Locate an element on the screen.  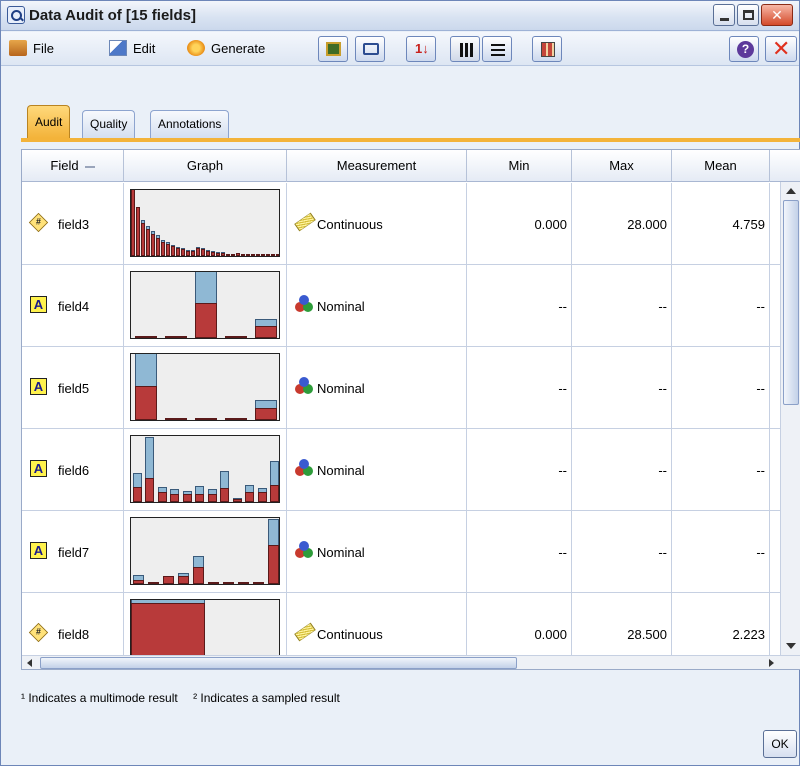
column-view-button is located at coordinates (465, 49).